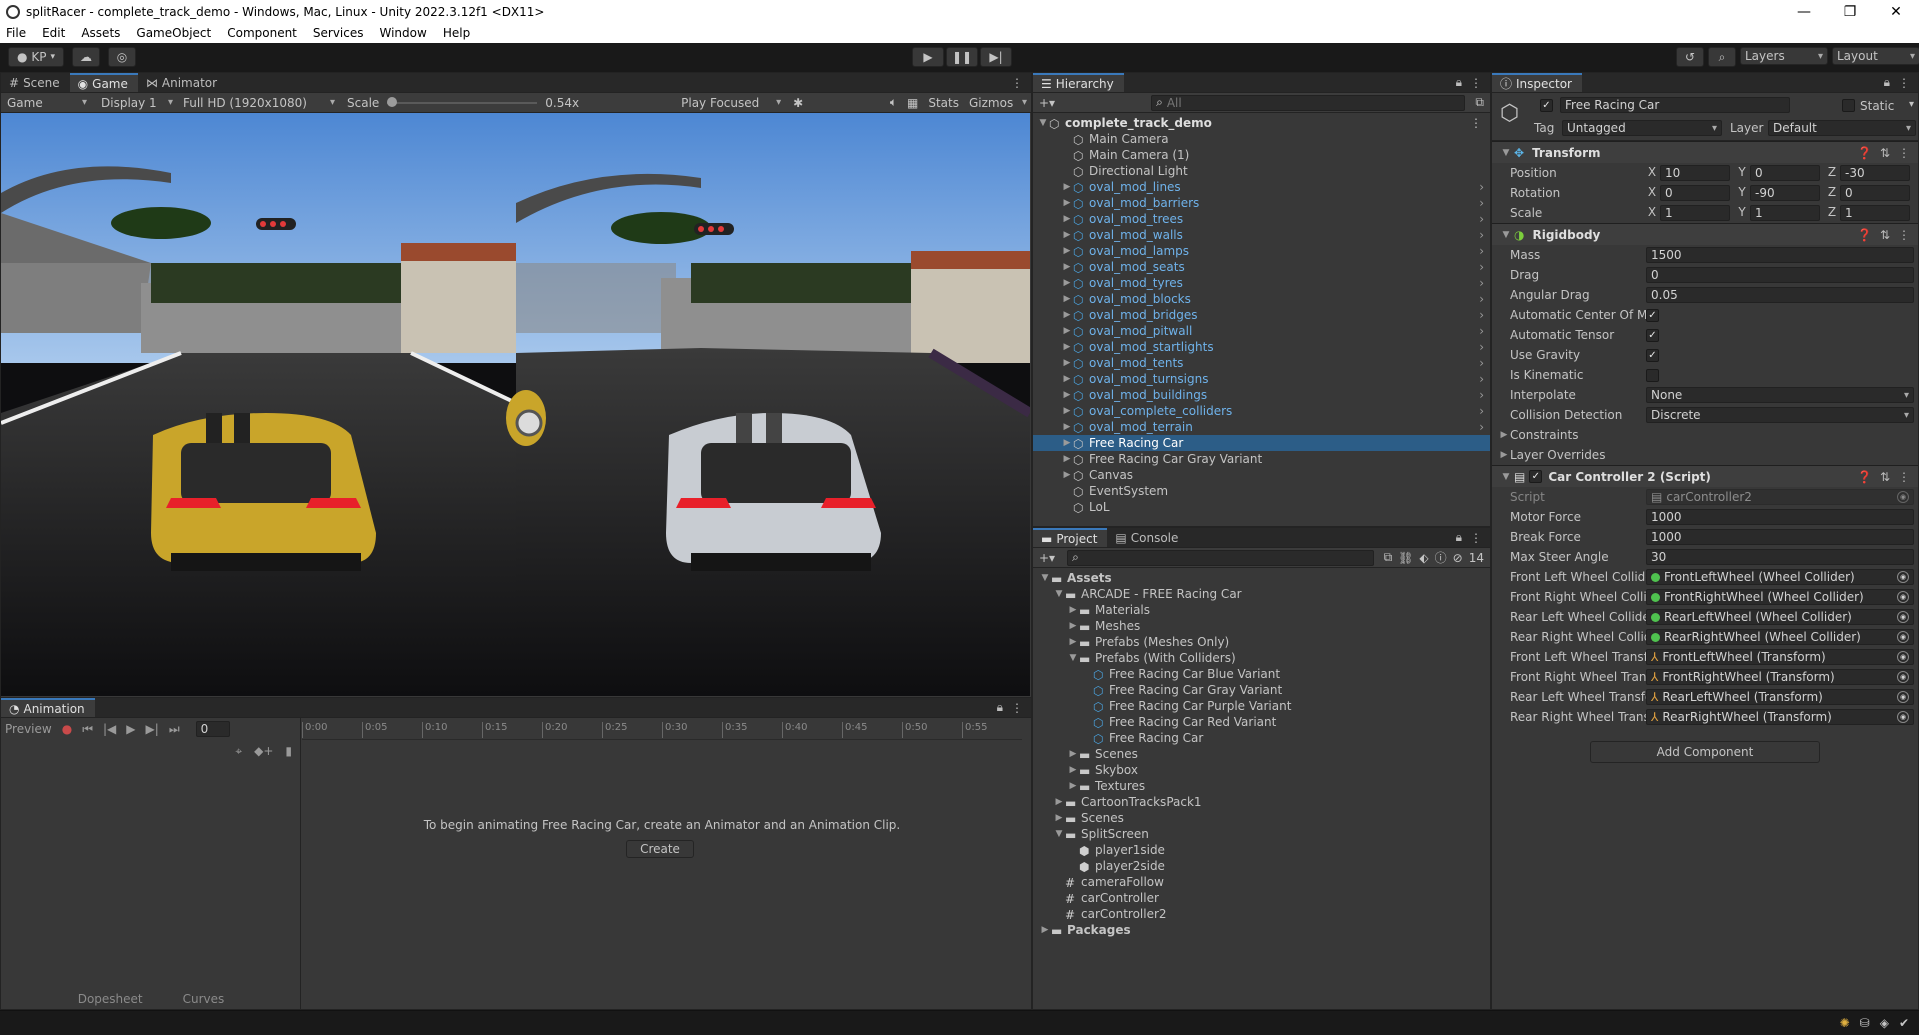  Describe the element at coordinates (1780, 275) in the screenshot. I see `drag-input: 0` at that location.